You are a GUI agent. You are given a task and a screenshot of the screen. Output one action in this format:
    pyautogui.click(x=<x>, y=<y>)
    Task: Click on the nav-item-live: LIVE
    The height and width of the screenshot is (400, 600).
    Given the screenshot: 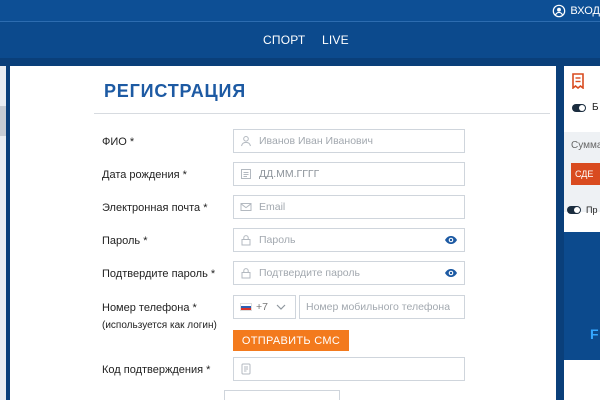 What is the action you would take?
    pyautogui.click(x=335, y=40)
    